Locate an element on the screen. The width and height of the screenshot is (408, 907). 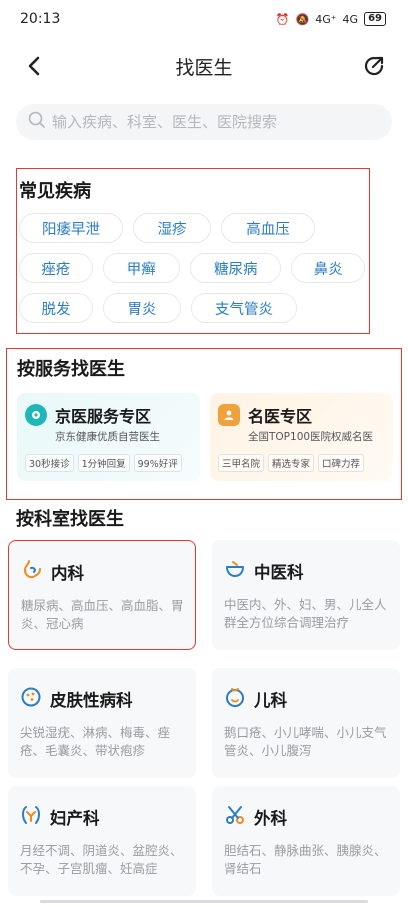
disease-chip: 高血压 is located at coordinates (268, 228).